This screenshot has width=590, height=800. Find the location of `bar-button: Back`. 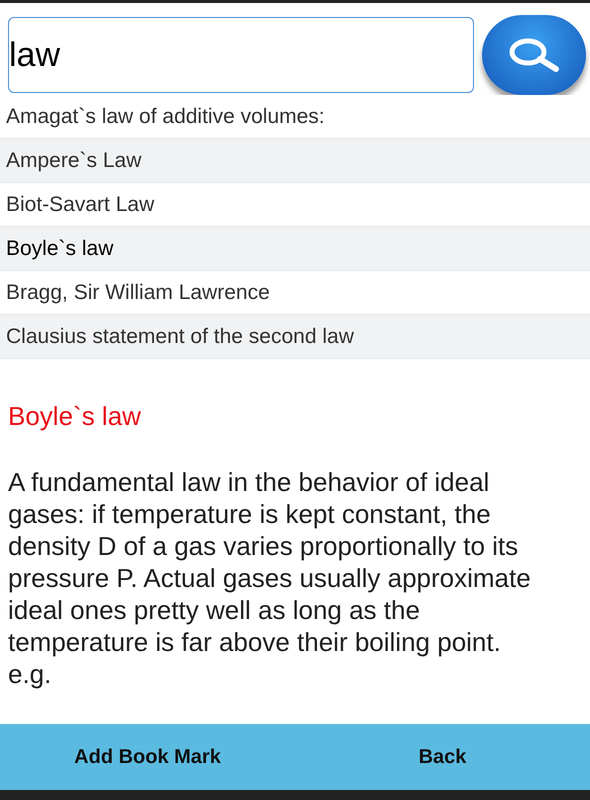

bar-button: Back is located at coordinates (442, 757).